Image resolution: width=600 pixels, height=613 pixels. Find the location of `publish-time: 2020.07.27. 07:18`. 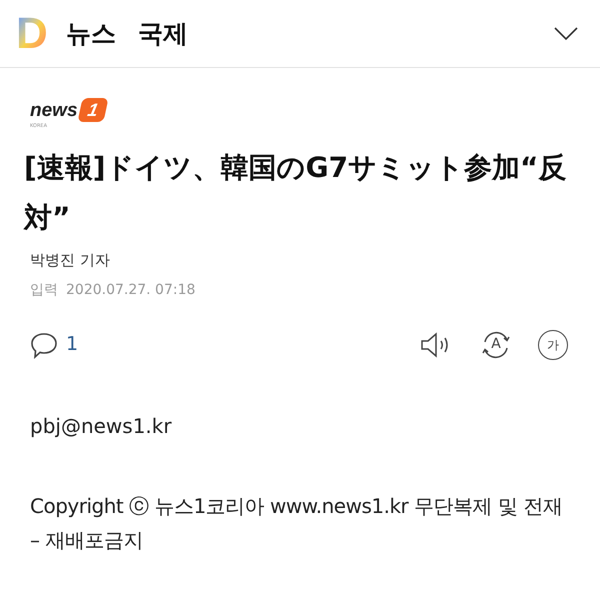

publish-time: 2020.07.27. 07:18 is located at coordinates (131, 290).